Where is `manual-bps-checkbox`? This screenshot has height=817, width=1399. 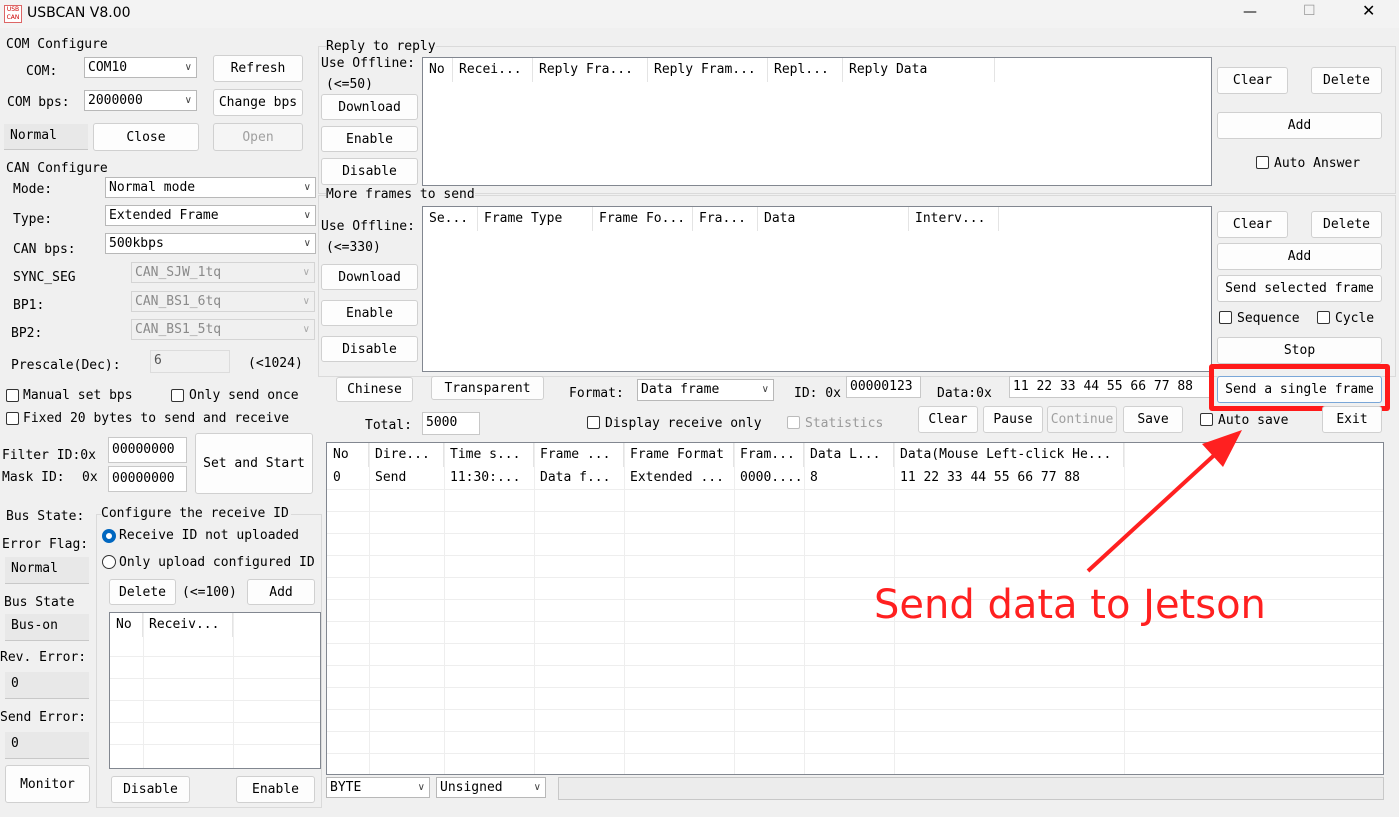 manual-bps-checkbox is located at coordinates (12, 395).